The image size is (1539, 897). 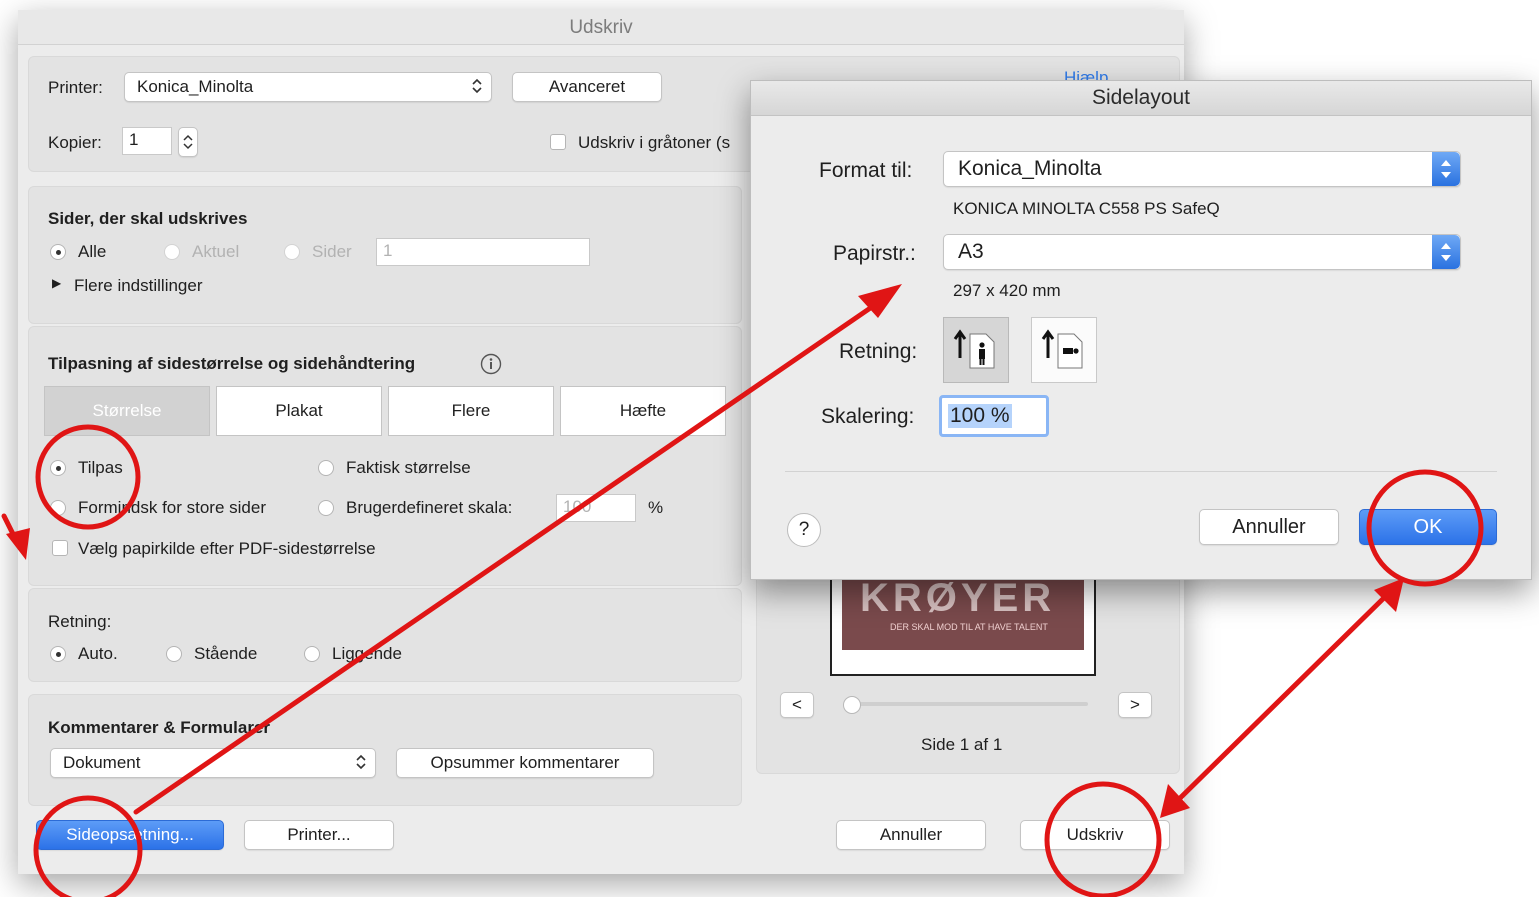 I want to click on paper-size-select: A3, so click(x=1202, y=252).